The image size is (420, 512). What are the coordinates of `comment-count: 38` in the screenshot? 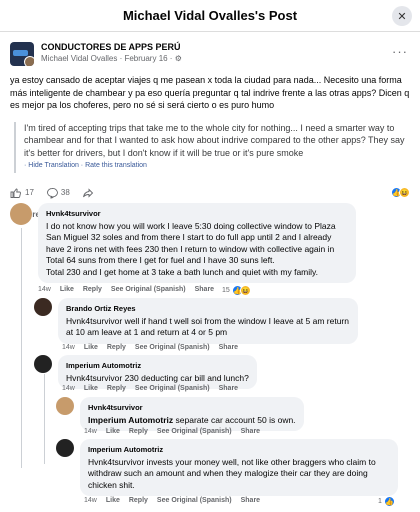 It's located at (65, 192).